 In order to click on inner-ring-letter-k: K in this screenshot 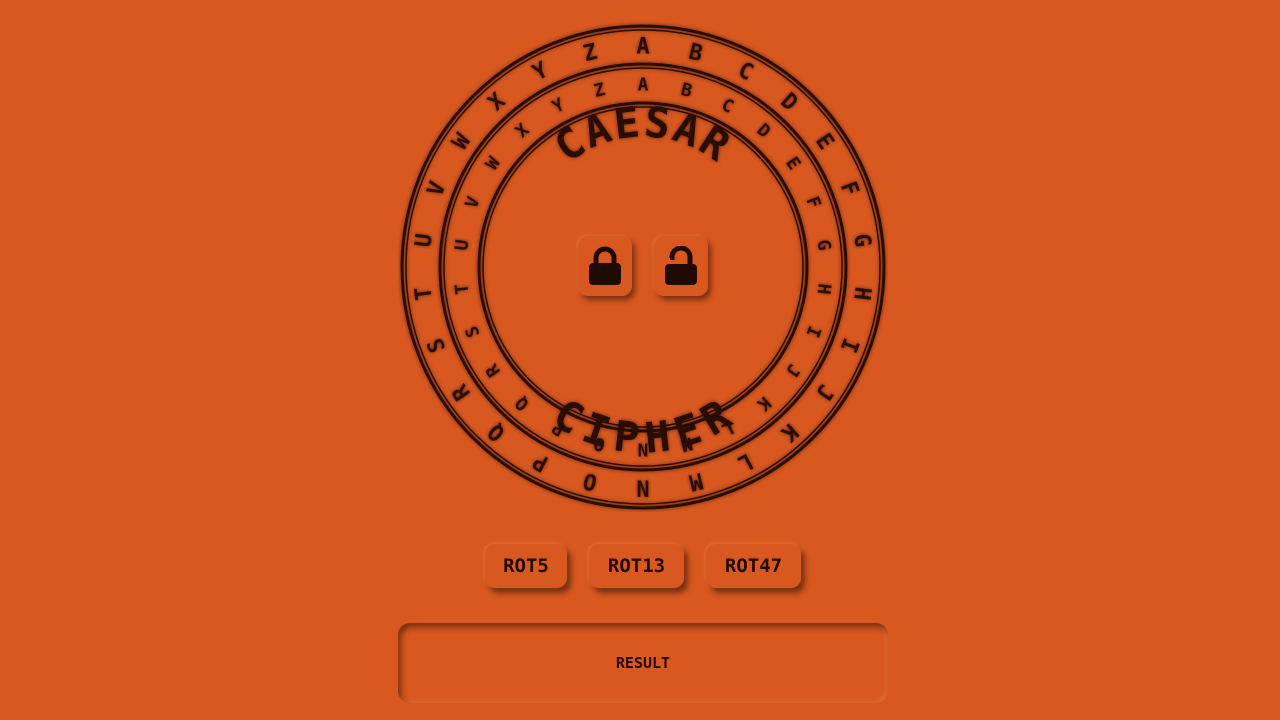, I will do `click(764, 403)`.